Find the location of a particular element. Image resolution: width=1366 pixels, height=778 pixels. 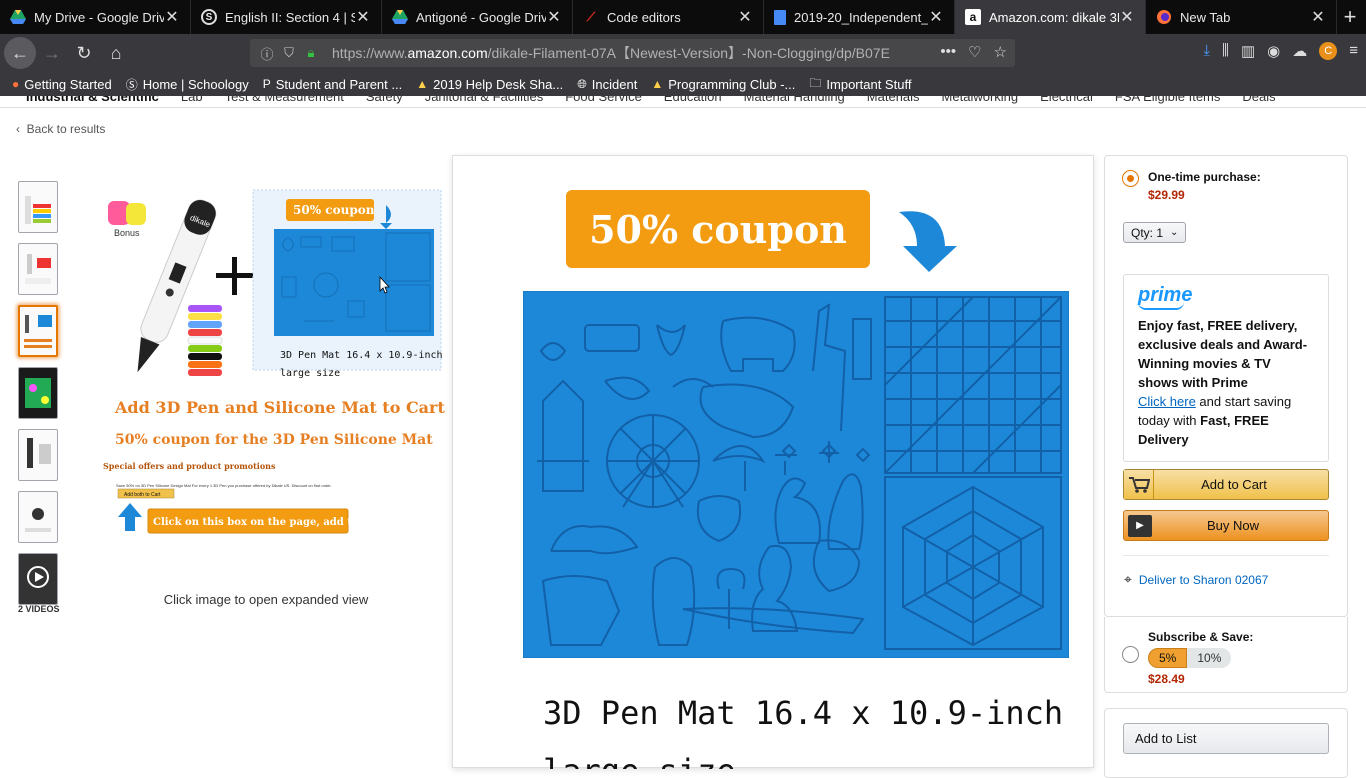

tab-english: S English II: Section 4 | Sch ✕ is located at coordinates (286, 17).